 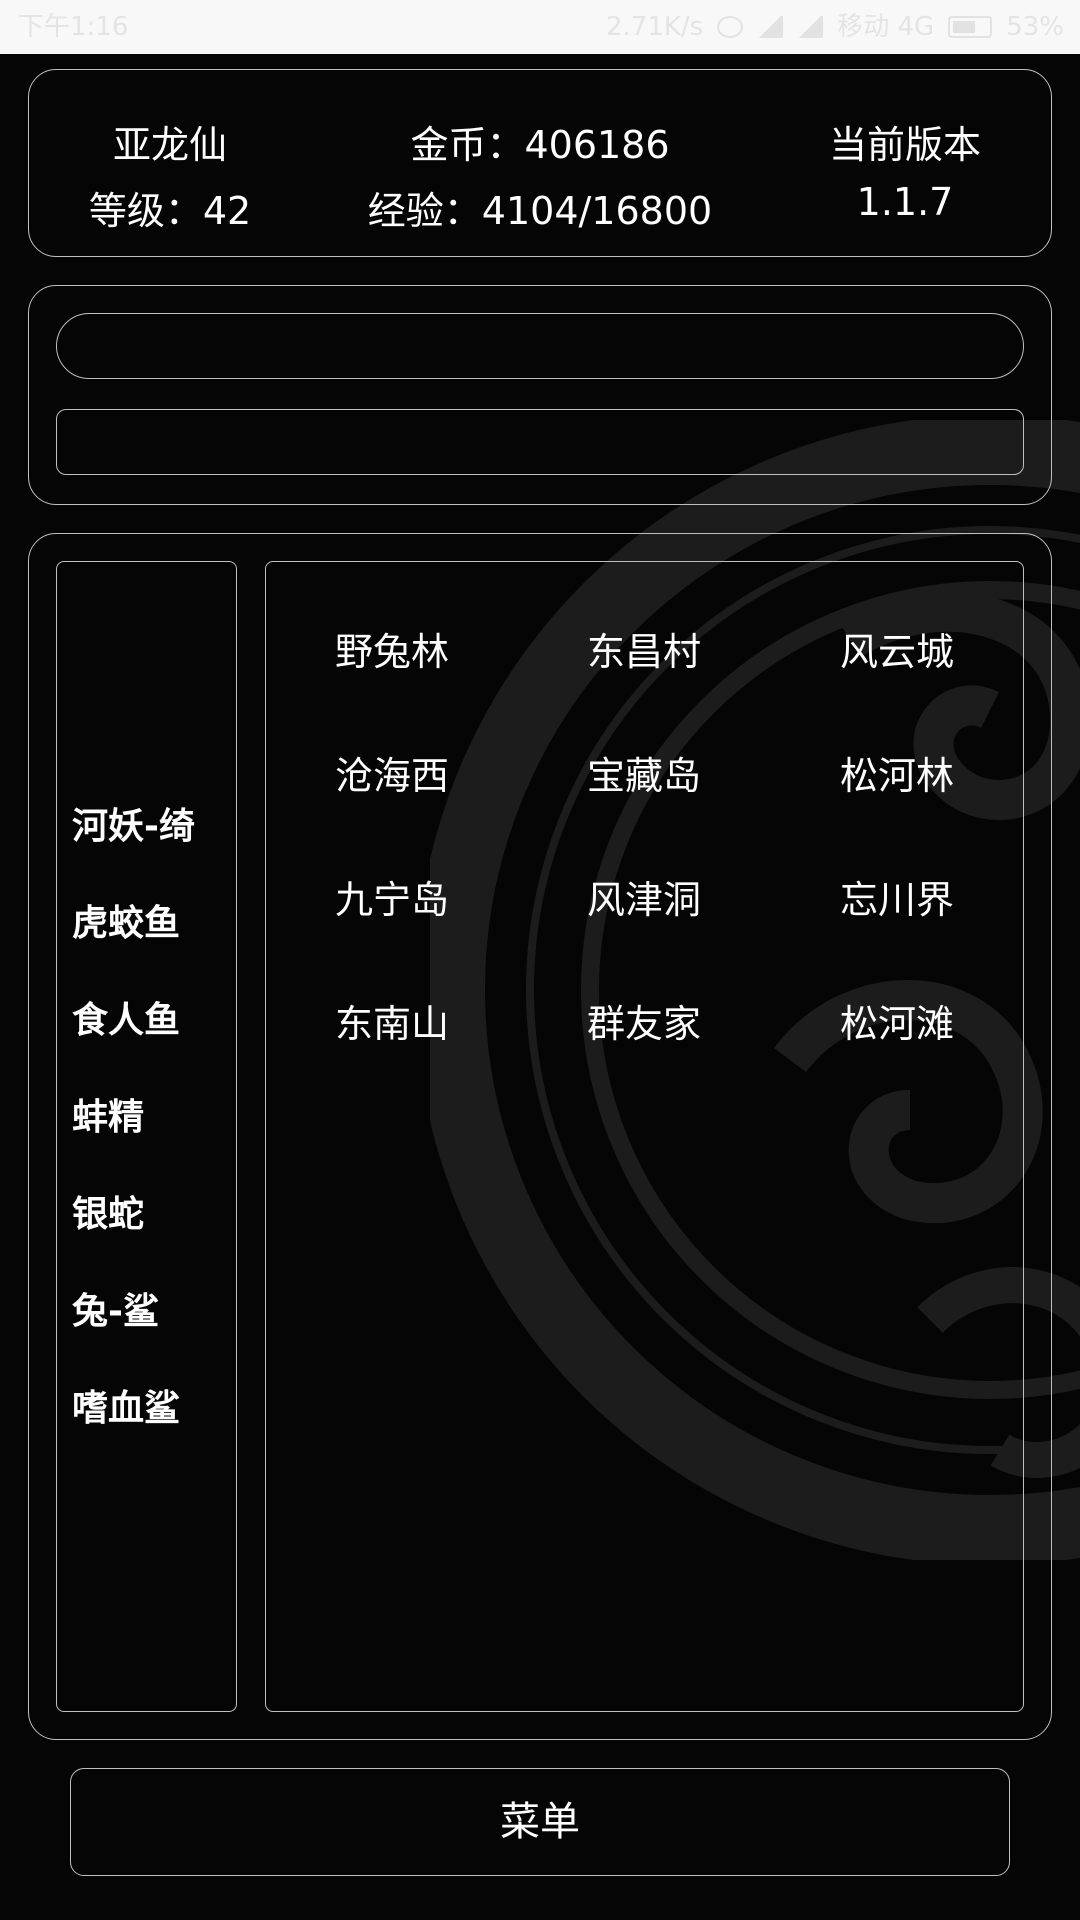 What do you see at coordinates (392, 772) in the screenshot?
I see `location-item: 沧海西` at bounding box center [392, 772].